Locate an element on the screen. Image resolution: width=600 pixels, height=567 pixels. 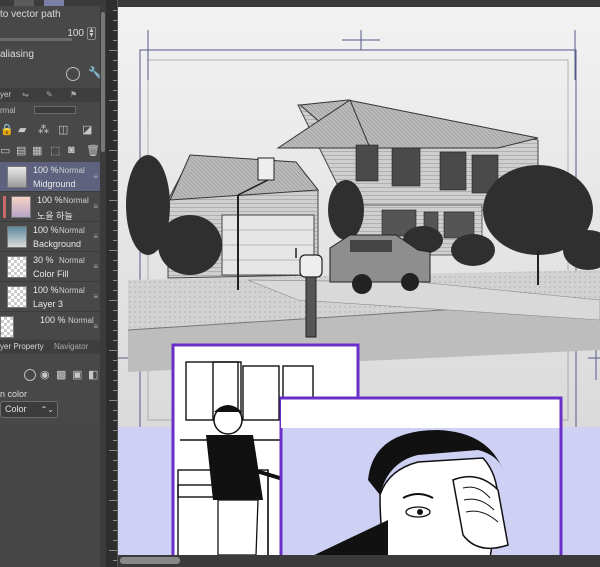
panel-tab is located at coordinates (24, 3).